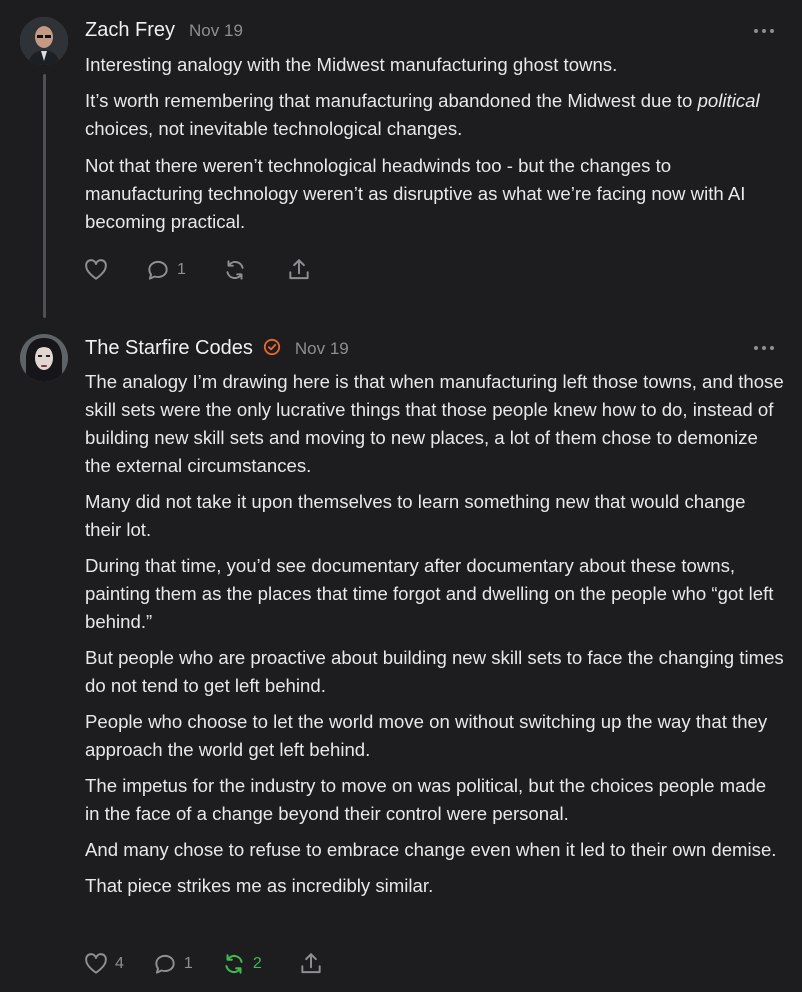 This screenshot has width=802, height=992. I want to click on like-button, so click(96, 270).